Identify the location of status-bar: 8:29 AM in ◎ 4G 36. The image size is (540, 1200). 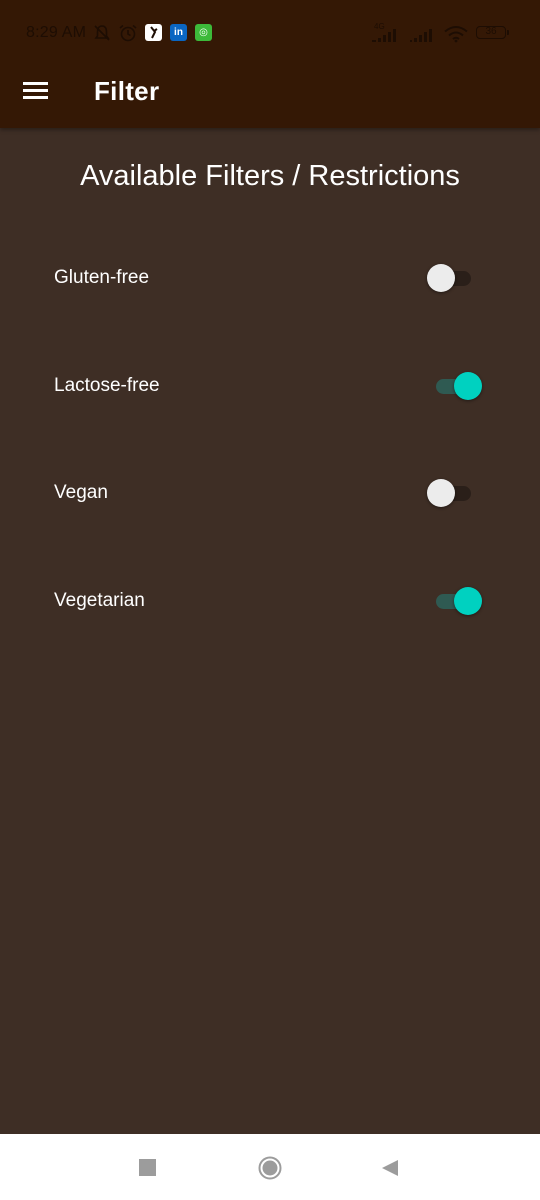
(270, 33).